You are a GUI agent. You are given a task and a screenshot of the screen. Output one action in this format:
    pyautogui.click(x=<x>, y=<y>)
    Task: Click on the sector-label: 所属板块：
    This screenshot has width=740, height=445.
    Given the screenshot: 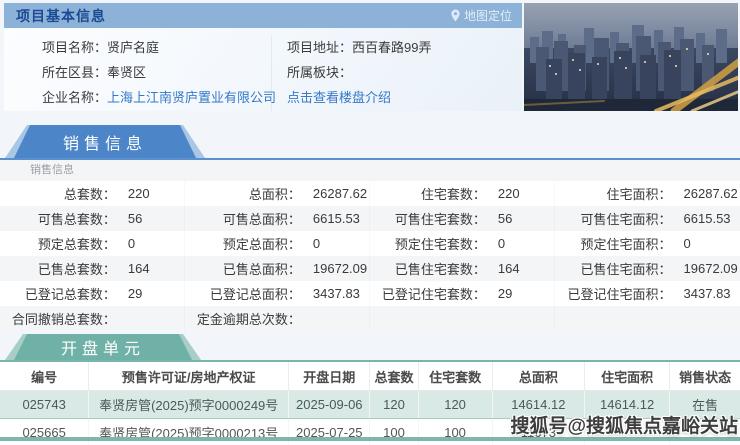 What is the action you would take?
    pyautogui.click(x=319, y=72)
    